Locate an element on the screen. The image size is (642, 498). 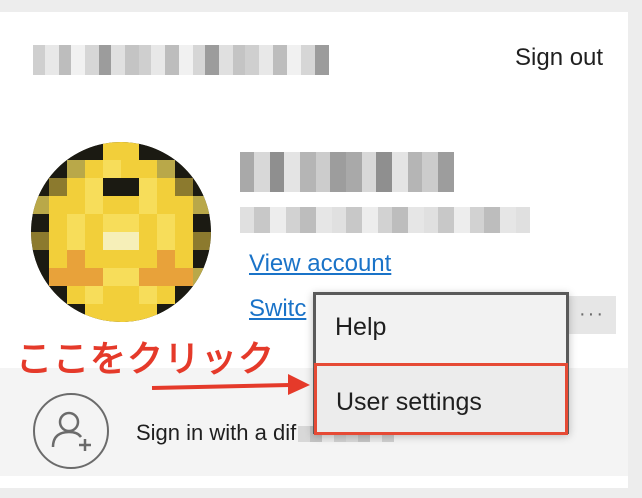
avatar is located at coordinates (121, 232).